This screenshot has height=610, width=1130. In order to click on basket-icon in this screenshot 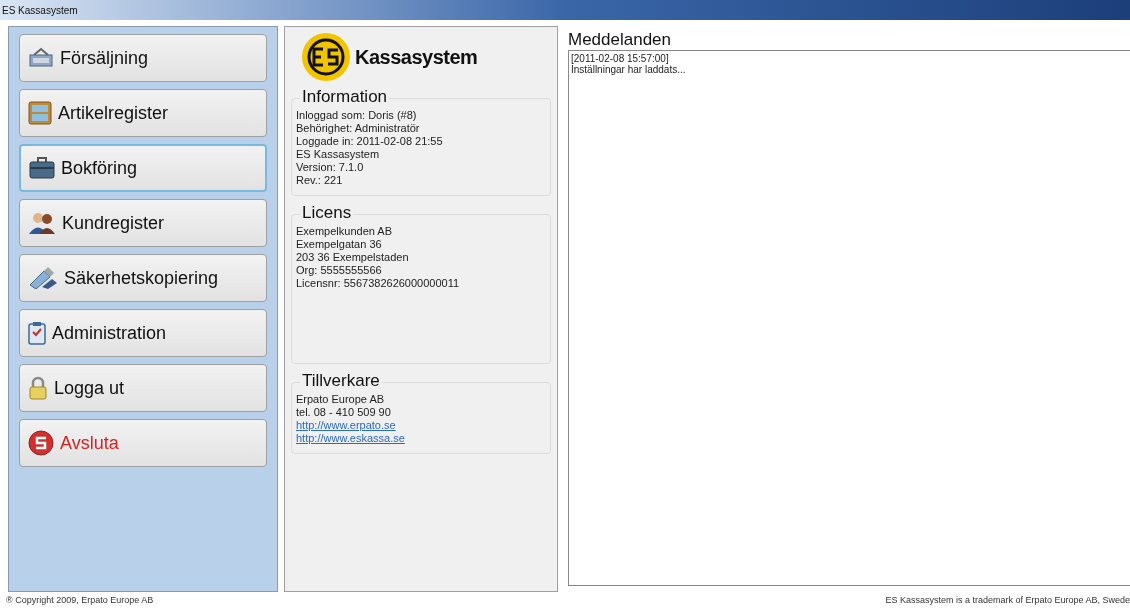, I will do `click(41, 58)`.